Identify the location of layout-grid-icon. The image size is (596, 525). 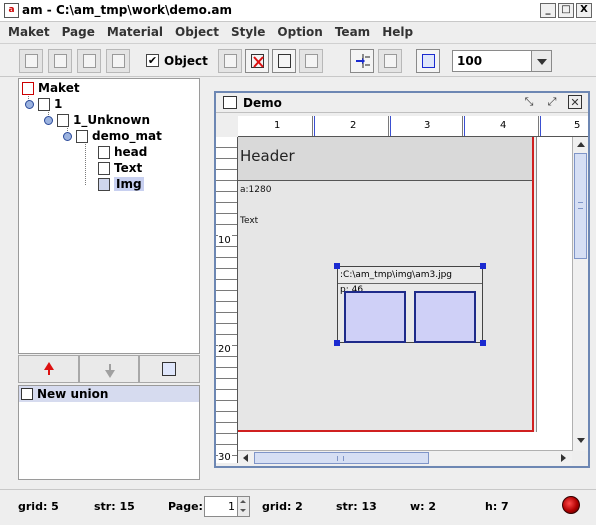
(428, 61).